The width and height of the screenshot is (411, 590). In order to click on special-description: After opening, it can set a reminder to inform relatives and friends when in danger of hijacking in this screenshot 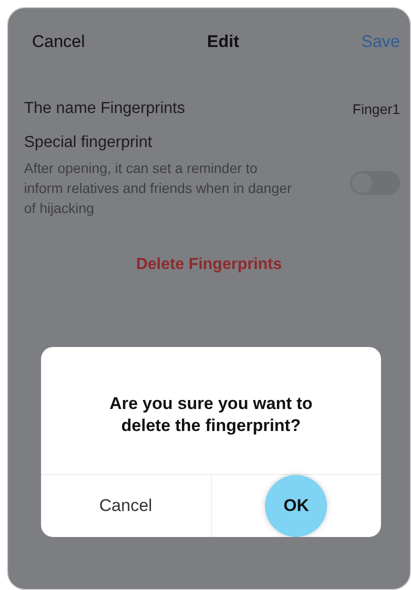, I will do `click(158, 188)`.